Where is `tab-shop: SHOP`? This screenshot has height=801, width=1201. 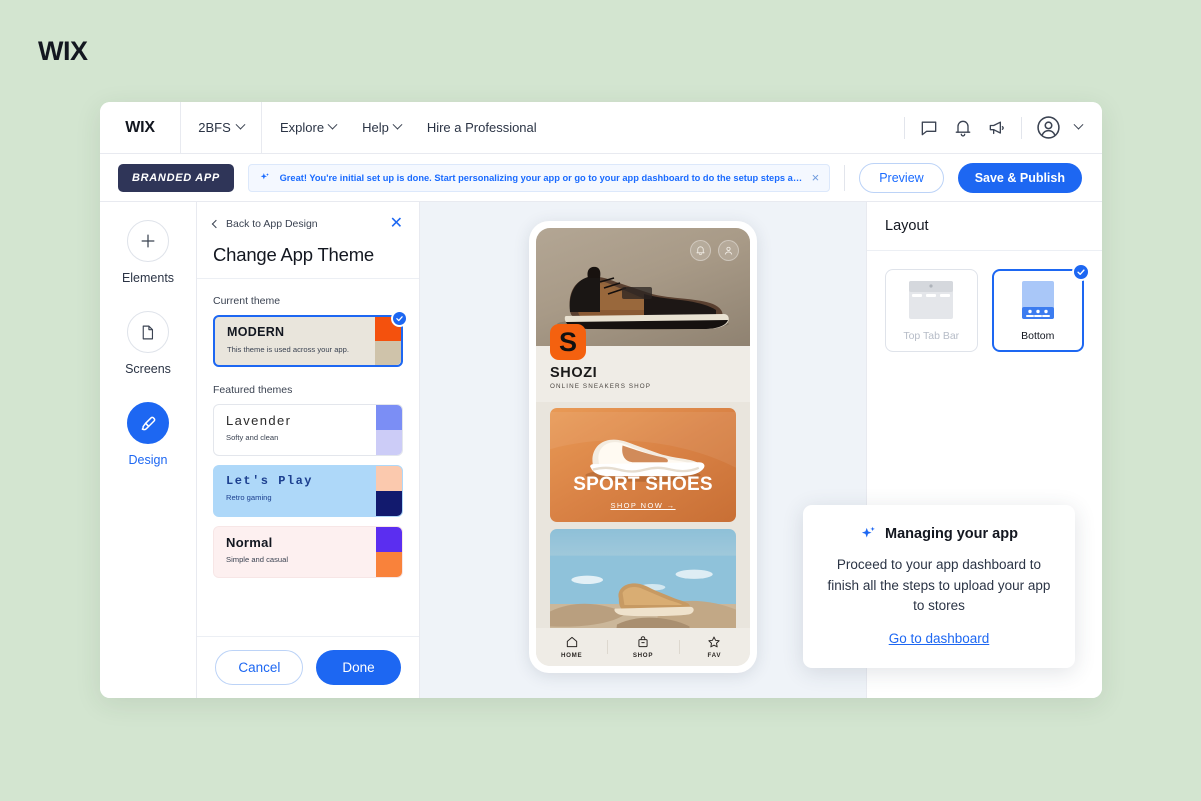 tab-shop: SHOP is located at coordinates (642, 647).